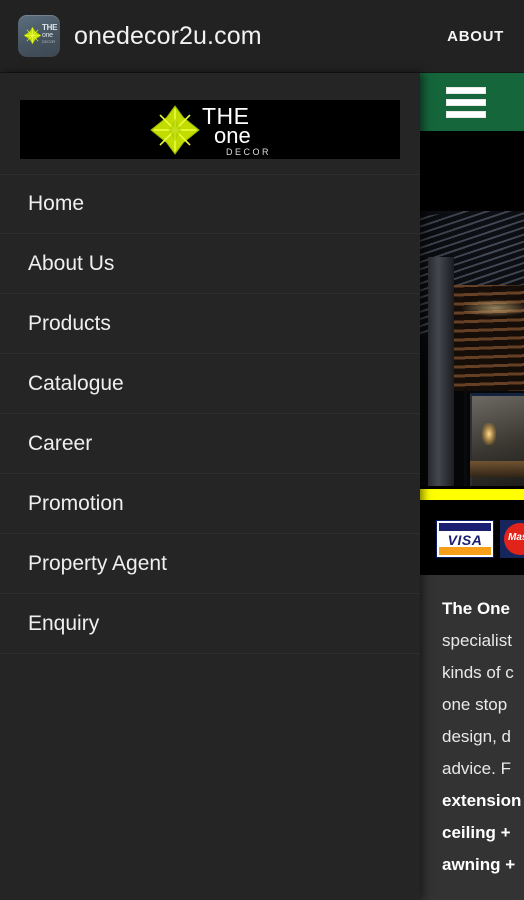 The image size is (524, 900). I want to click on nav-item-property-agent: Property Agent, so click(210, 564).